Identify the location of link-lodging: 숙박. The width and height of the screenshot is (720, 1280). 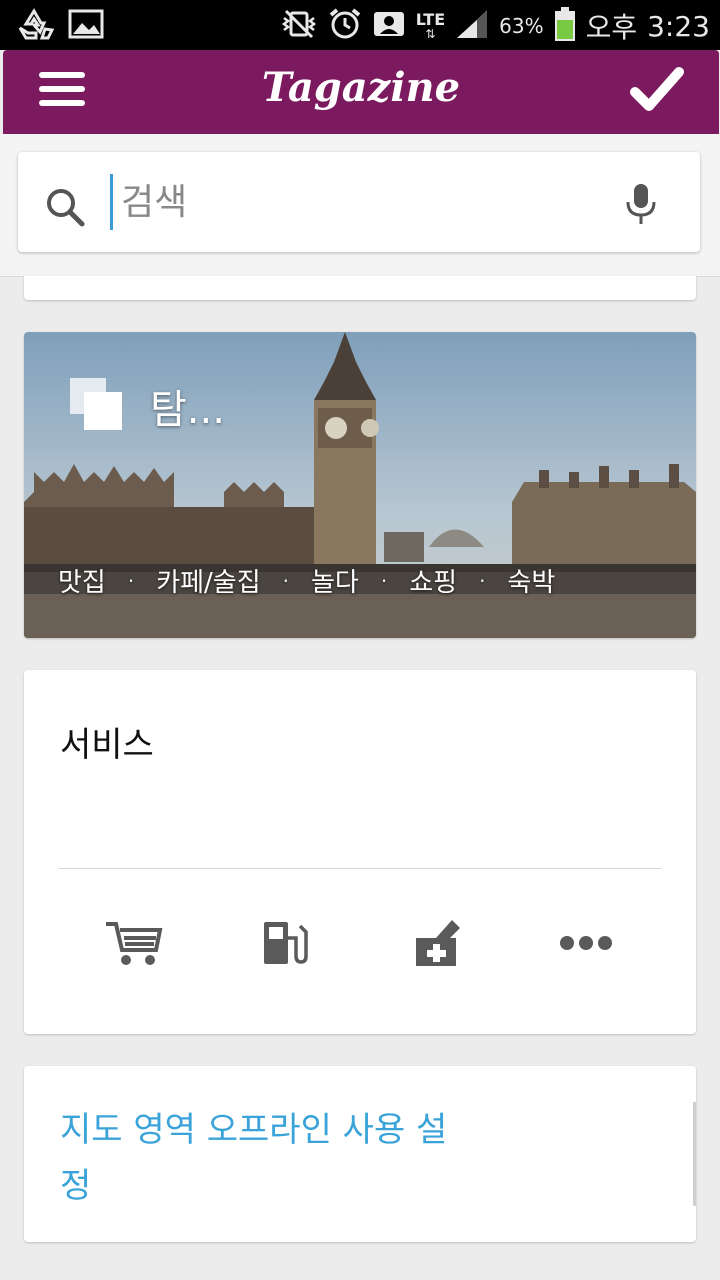
(531, 580).